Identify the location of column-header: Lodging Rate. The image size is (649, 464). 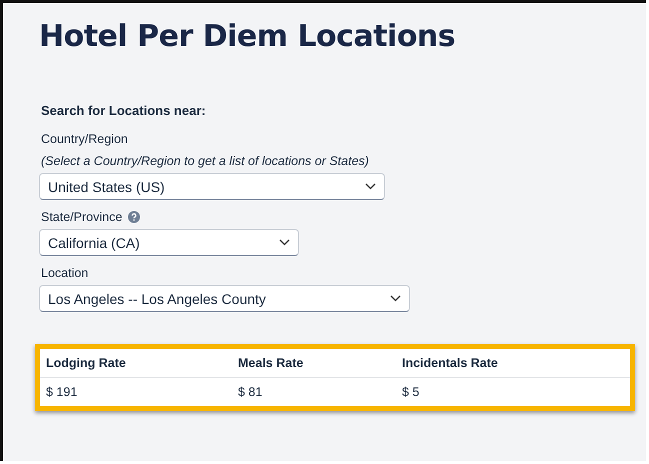
(86, 363).